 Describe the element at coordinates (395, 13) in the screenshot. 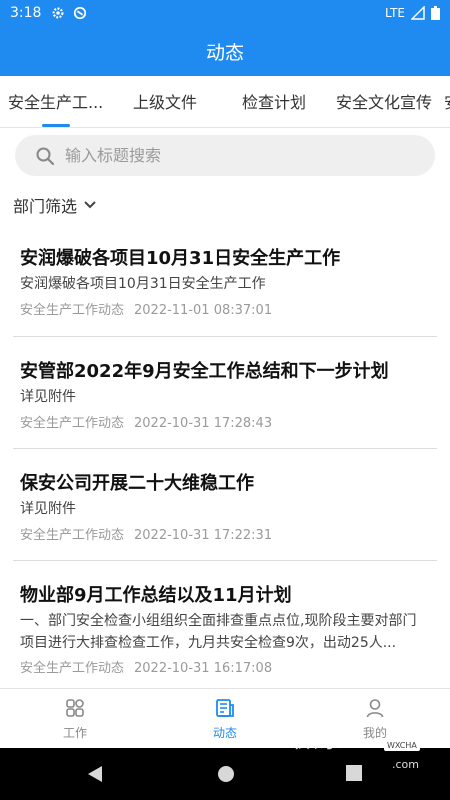

I see `network-type: LTE` at that location.